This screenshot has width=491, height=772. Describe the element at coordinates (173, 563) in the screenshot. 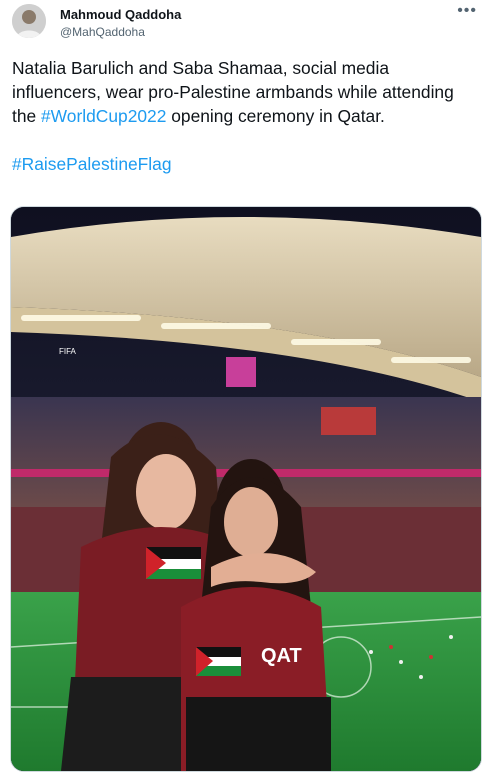

I see `palestine-armband-left` at that location.